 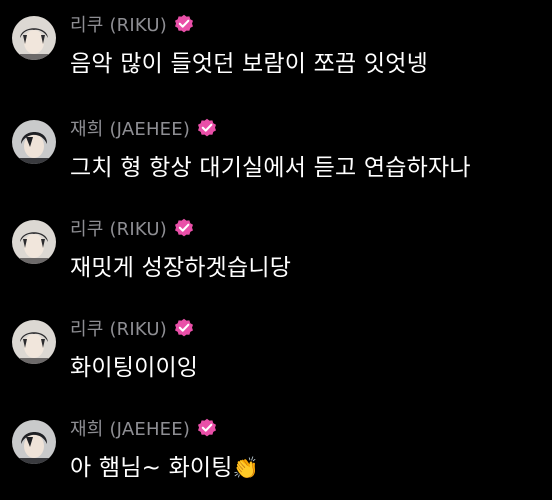 What do you see at coordinates (181, 268) in the screenshot?
I see `message-text: 재밋게 성장하겟습니당` at bounding box center [181, 268].